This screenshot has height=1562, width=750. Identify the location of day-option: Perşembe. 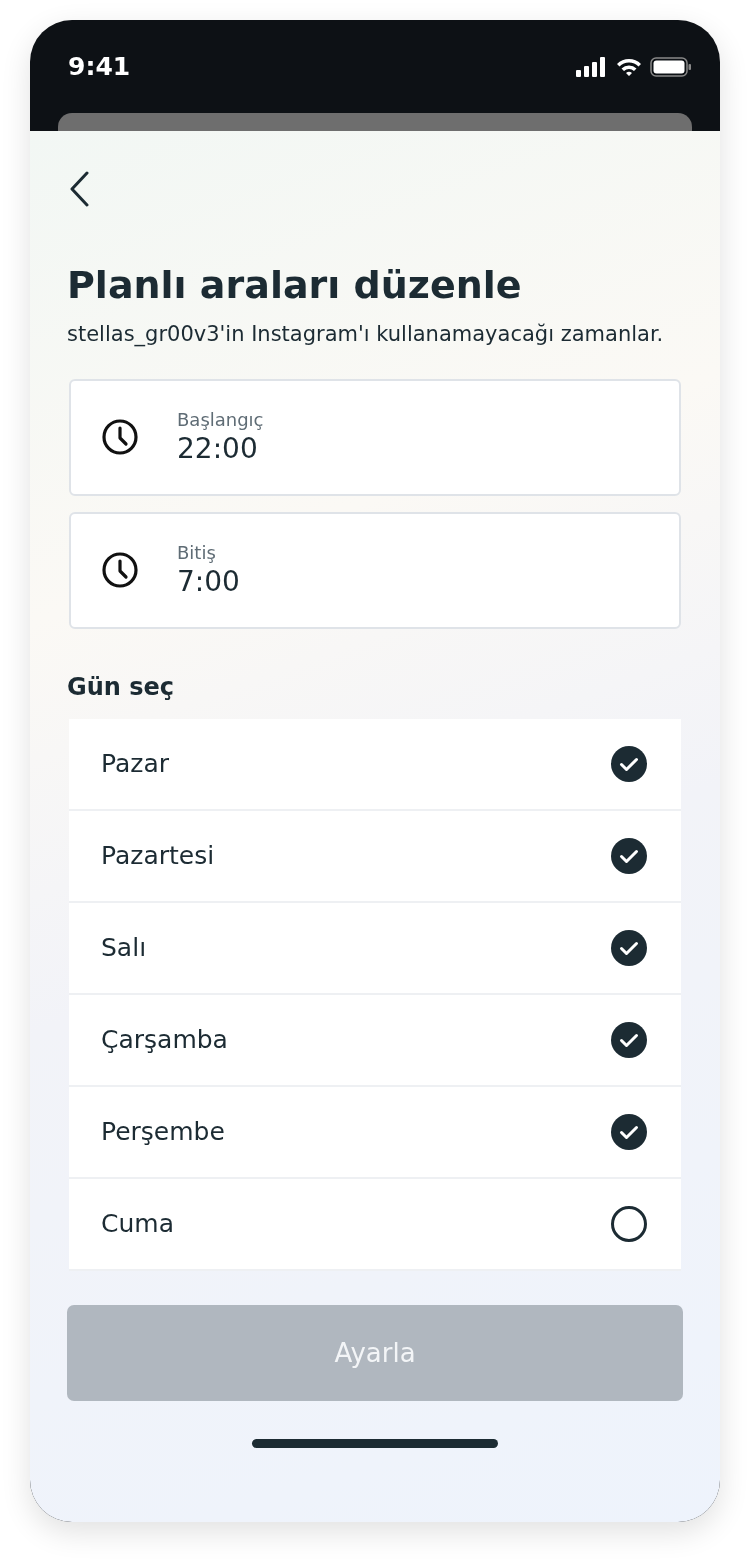
(375, 1132).